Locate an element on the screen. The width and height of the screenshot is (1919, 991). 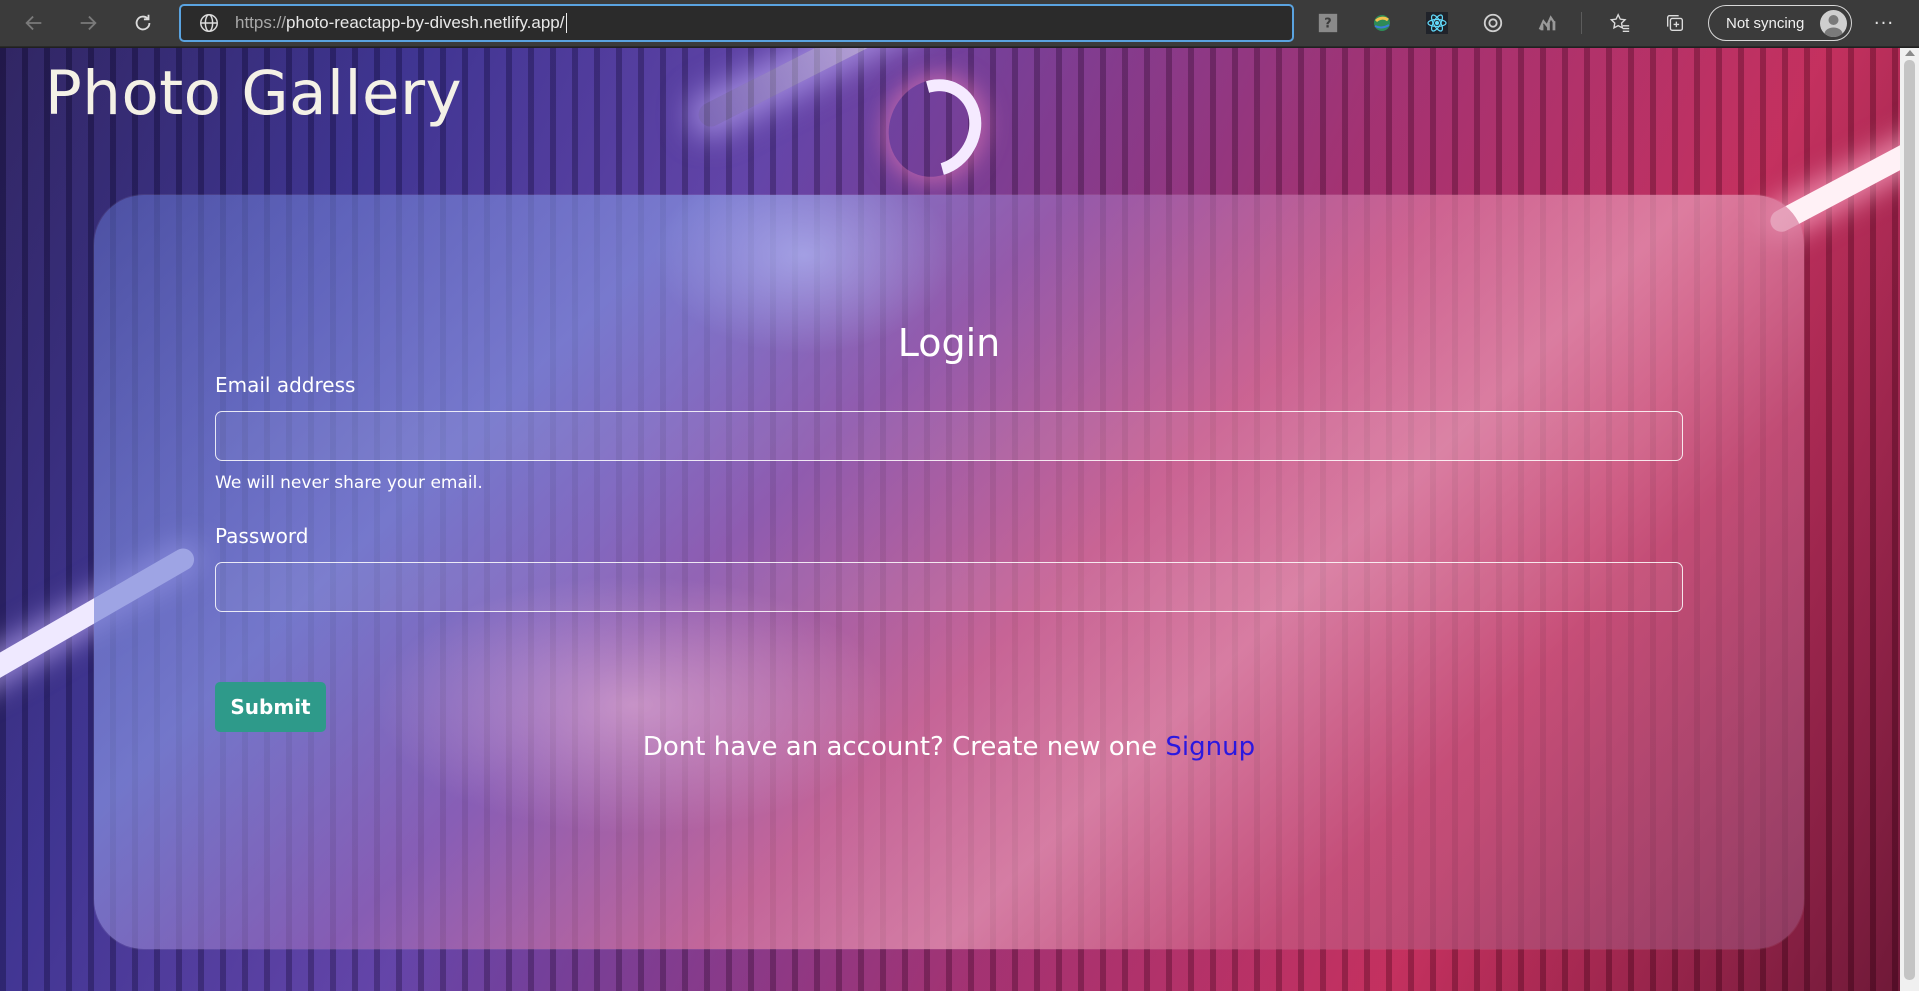
extension-help-icon: ? is located at coordinates (1328, 23).